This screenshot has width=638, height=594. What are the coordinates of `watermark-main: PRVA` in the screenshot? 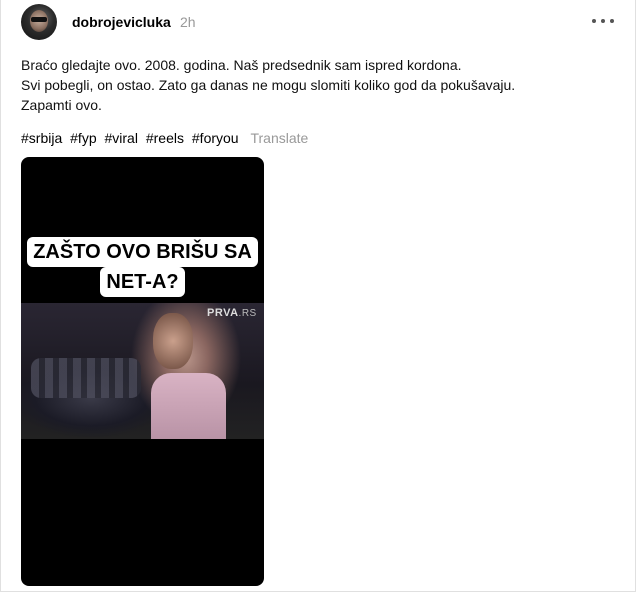 It's located at (223, 313).